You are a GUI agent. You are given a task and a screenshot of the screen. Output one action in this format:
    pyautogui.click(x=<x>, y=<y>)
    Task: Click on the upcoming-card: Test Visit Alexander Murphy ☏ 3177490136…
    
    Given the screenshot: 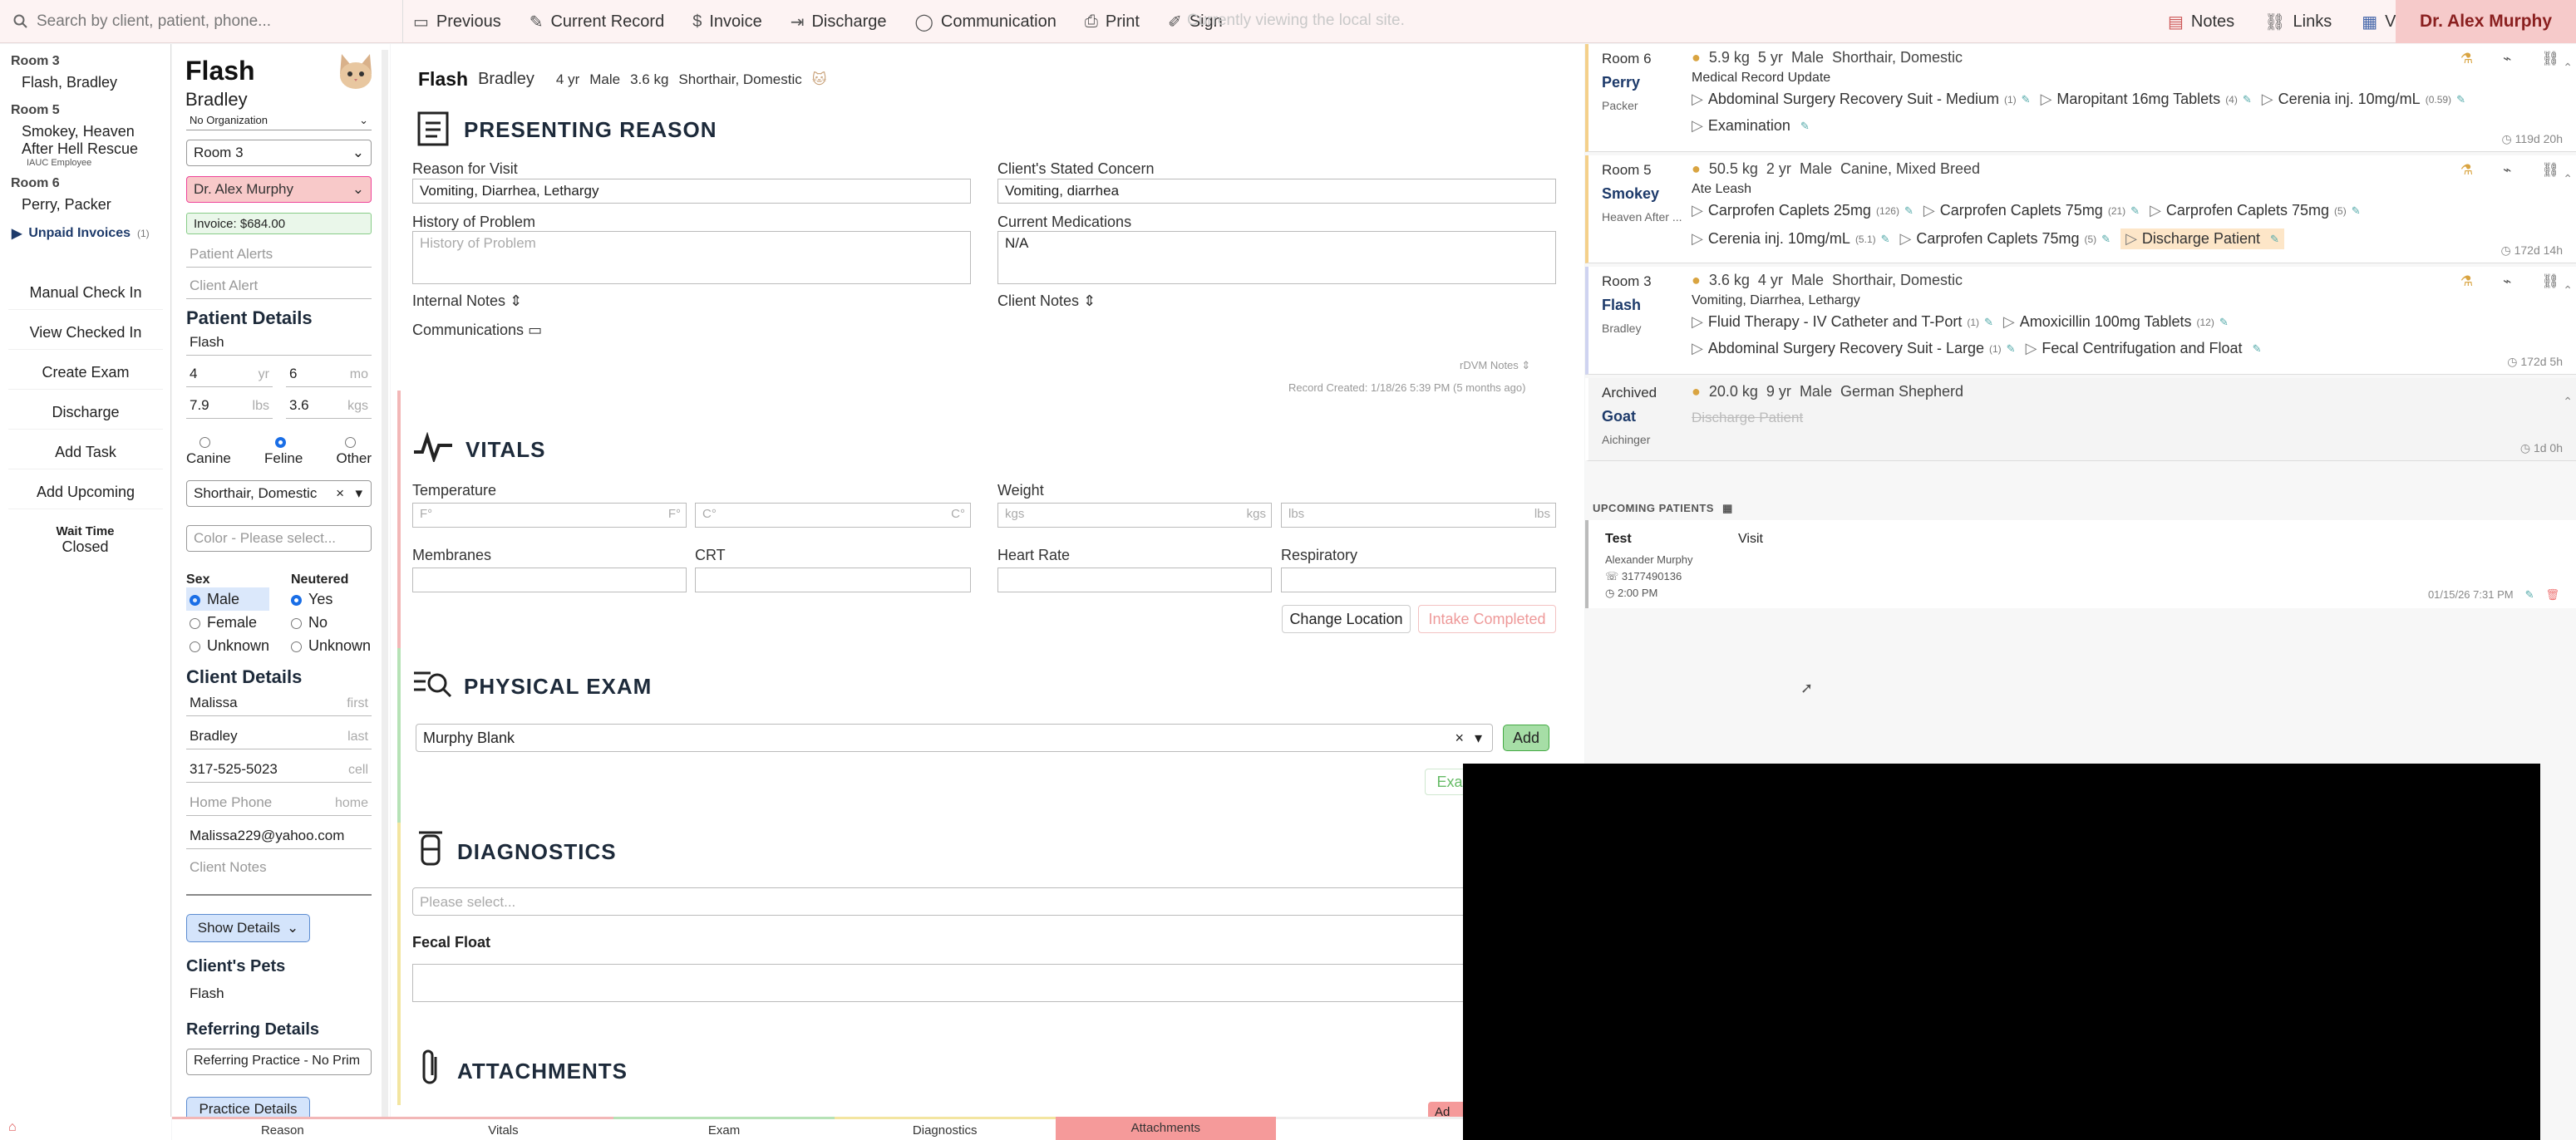 What is the action you would take?
    pyautogui.click(x=2080, y=564)
    